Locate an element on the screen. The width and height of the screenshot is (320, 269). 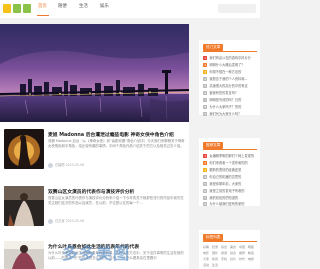
article-meta: 石嘉宣 2023-05-06 is located at coordinates (66, 221).